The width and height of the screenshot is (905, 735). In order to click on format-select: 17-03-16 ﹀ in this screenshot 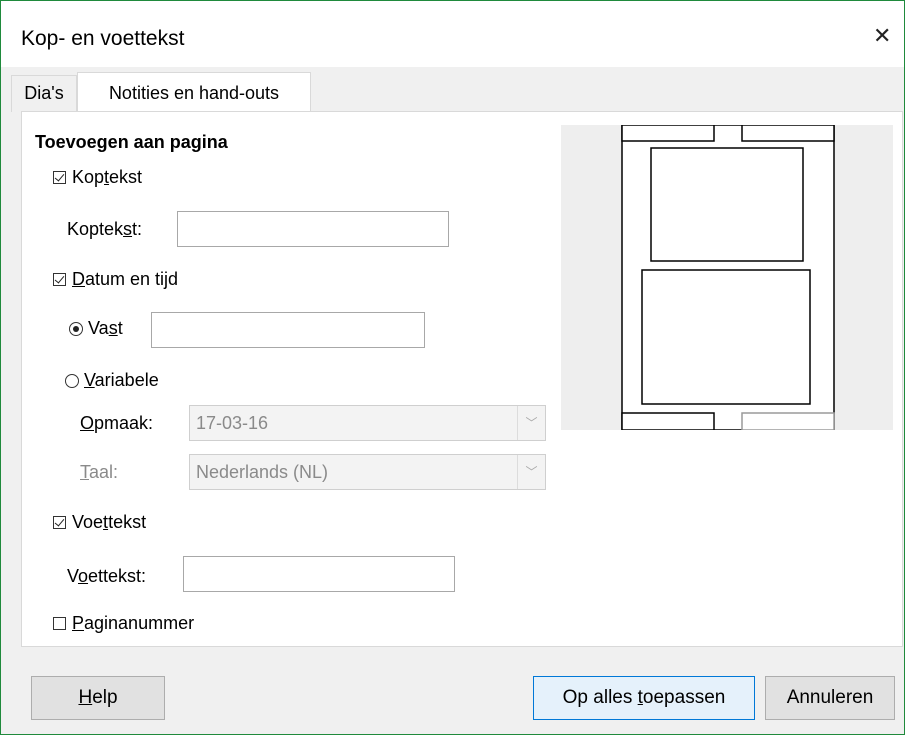, I will do `click(367, 423)`.